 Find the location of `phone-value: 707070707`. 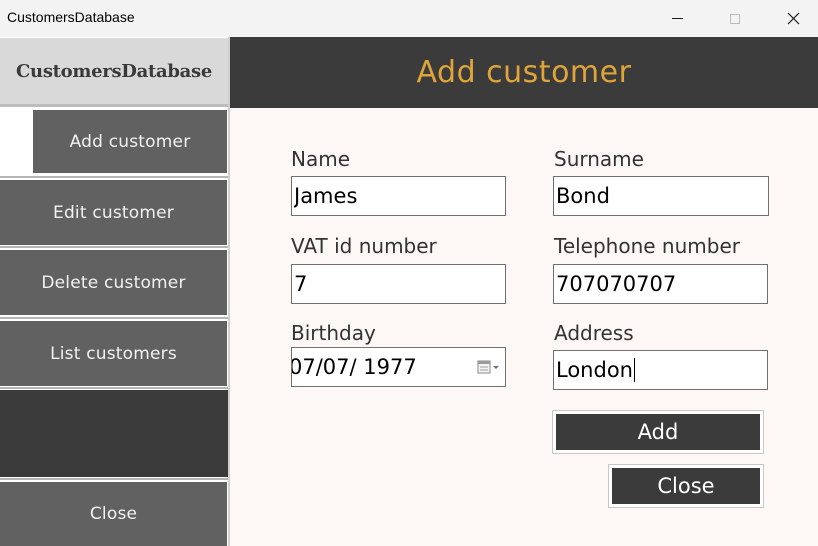

phone-value: 707070707 is located at coordinates (616, 284).